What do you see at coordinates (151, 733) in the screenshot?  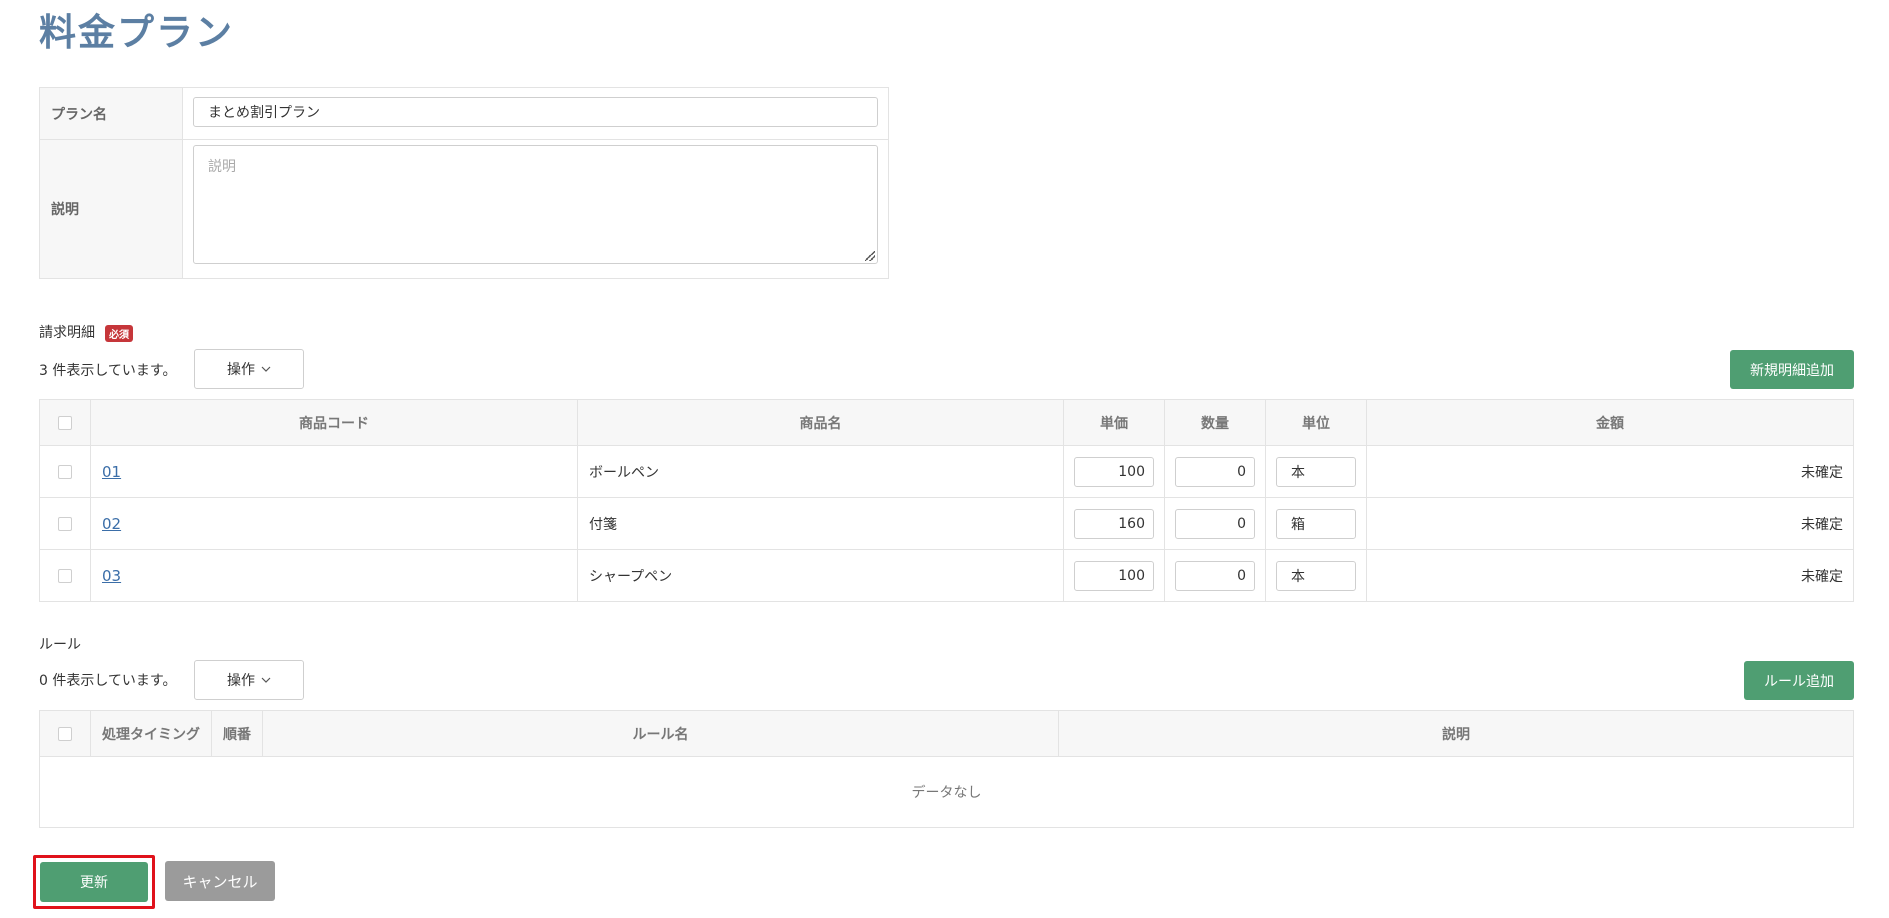 I see `header-timing: 処理タイミング` at bounding box center [151, 733].